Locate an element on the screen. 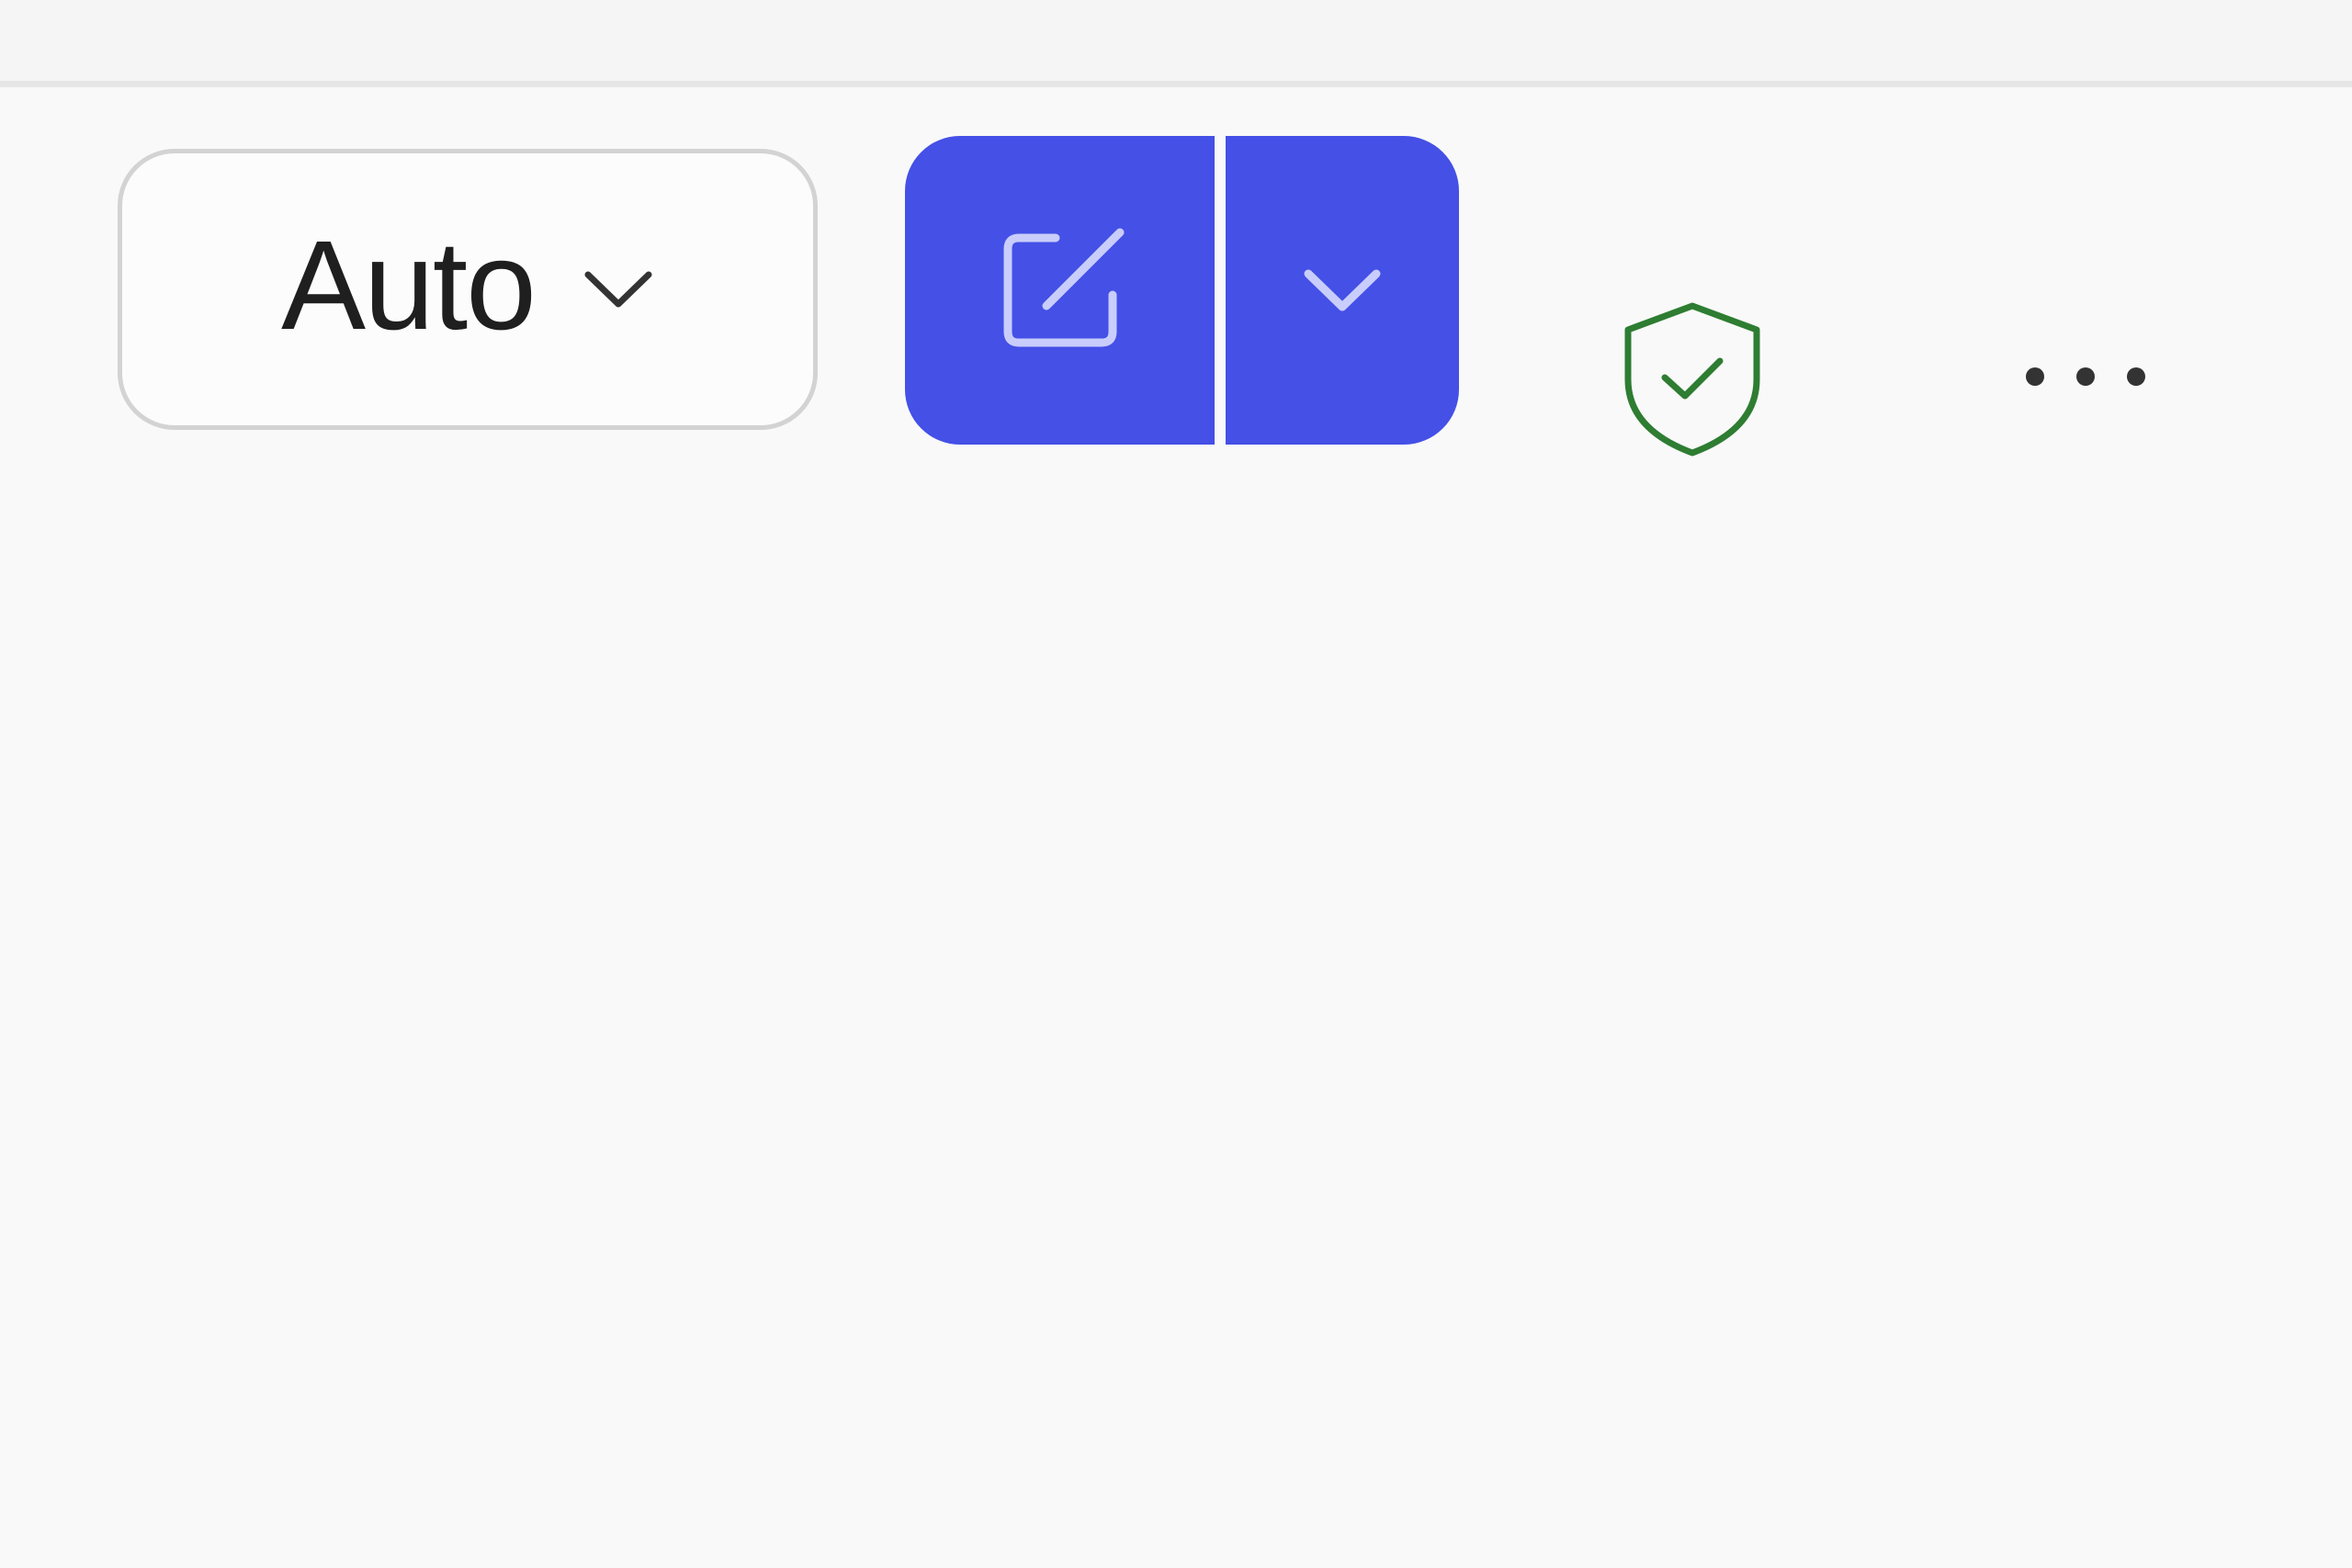 Image resolution: width=2352 pixels, height=1568 pixels. compose-options-button is located at coordinates (1342, 291).